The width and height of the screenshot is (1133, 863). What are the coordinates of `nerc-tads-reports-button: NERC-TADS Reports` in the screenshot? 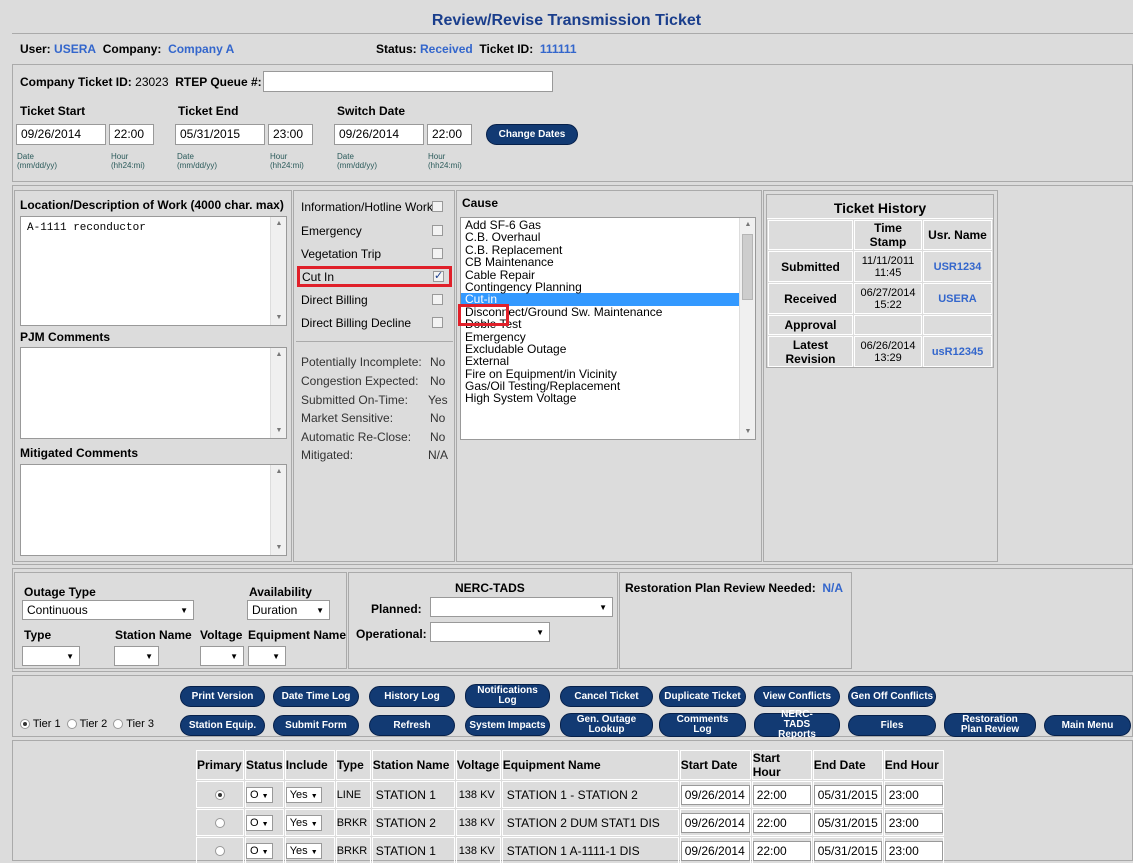 It's located at (797, 725).